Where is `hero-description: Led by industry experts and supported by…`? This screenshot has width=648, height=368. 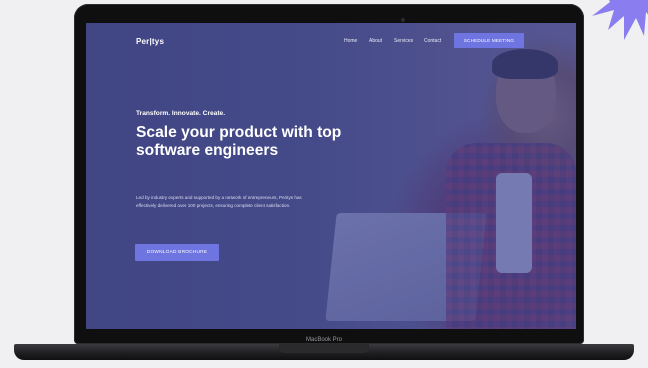 hero-description: Led by industry experts and supported by… is located at coordinates (219, 201).